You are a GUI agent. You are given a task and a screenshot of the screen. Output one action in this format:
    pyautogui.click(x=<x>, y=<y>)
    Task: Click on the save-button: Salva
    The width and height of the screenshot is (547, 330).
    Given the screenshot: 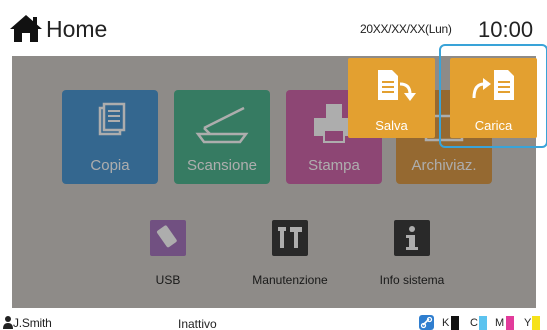 What is the action you would take?
    pyautogui.click(x=391, y=98)
    